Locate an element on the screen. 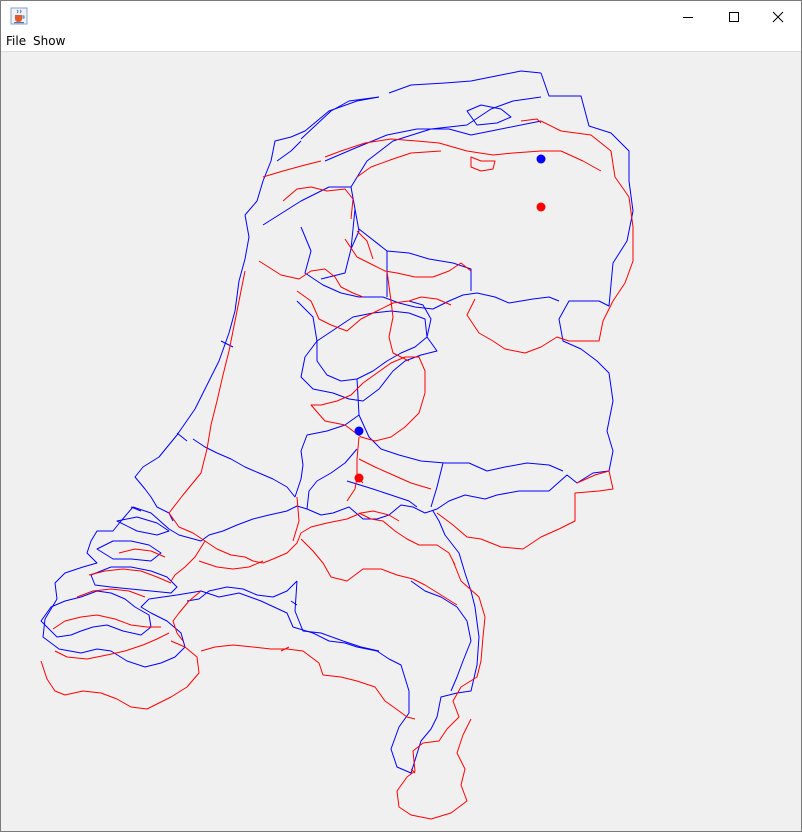  blue-southern-inland is located at coordinates (329, 636).